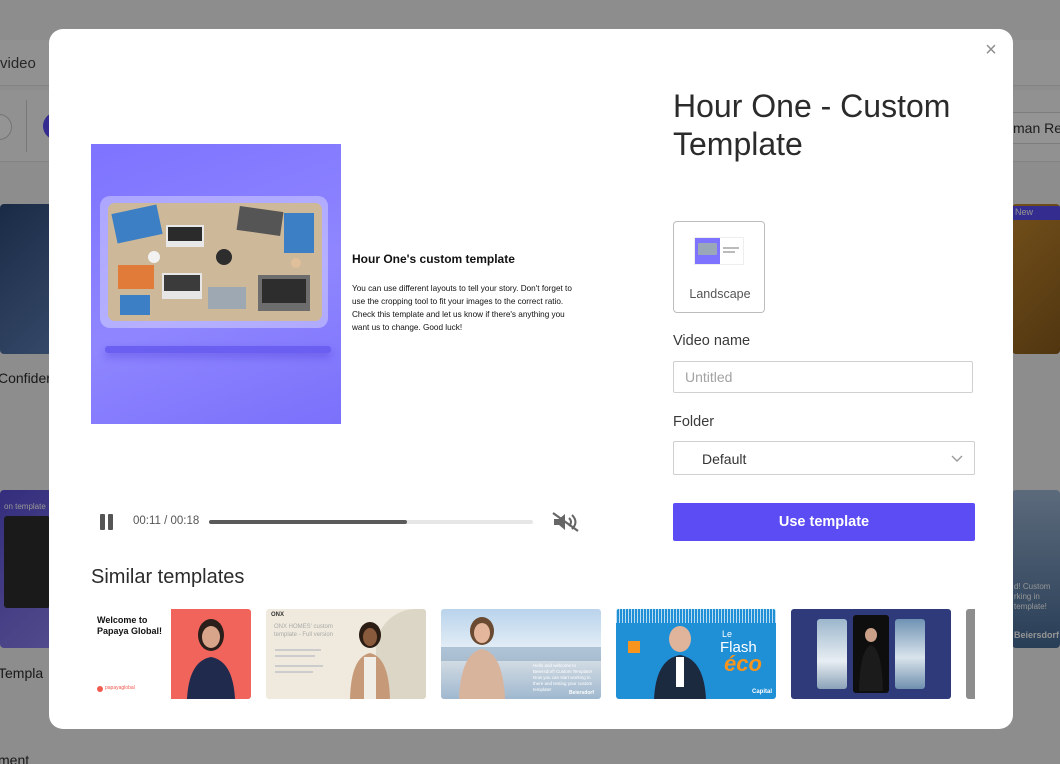 This screenshot has height=764, width=1060. What do you see at coordinates (168, 577) in the screenshot?
I see `similar-templates-heading: Similar templates` at bounding box center [168, 577].